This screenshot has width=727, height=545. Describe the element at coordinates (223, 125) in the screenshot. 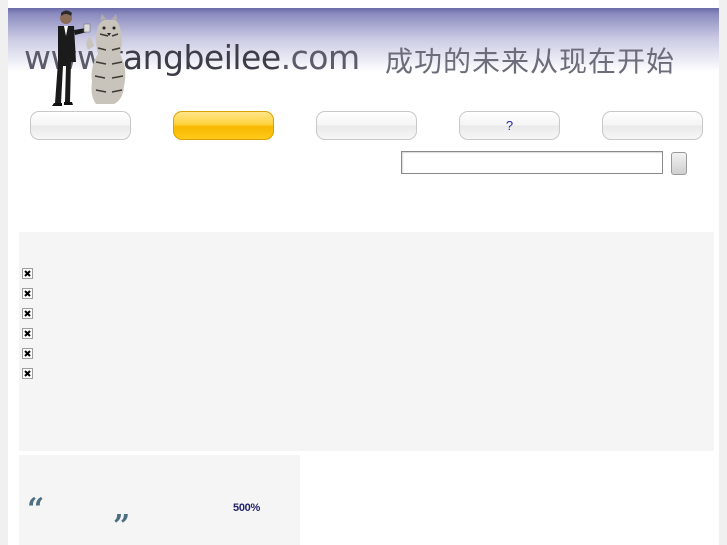

I see `nav-button-2-active` at that location.